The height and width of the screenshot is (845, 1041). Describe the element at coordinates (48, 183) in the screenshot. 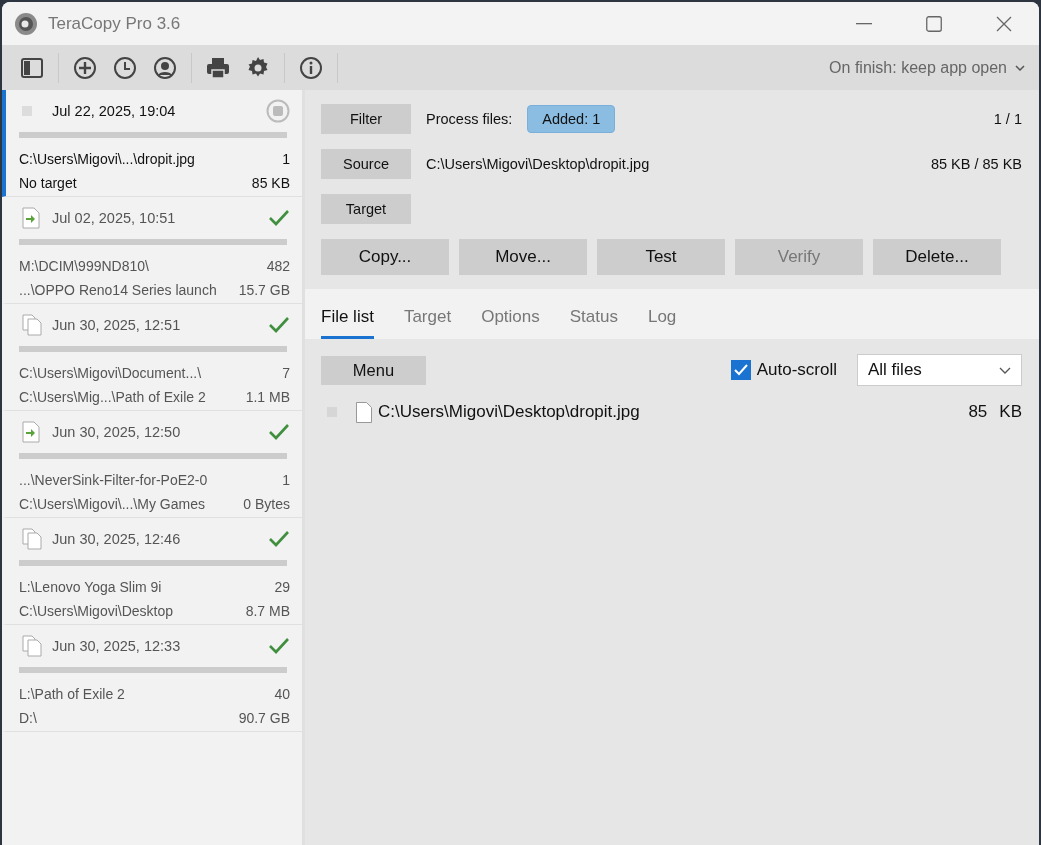

I see `target-path: No target` at that location.